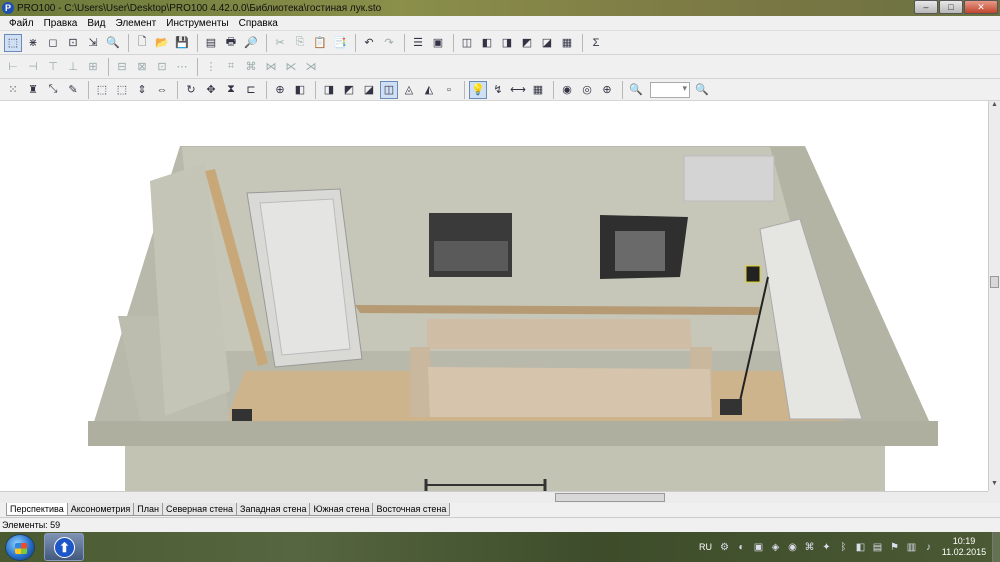 The width and height of the screenshot is (1000, 562). Describe the element at coordinates (349, 90) in the screenshot. I see `tb3-button-icon: ◩` at that location.